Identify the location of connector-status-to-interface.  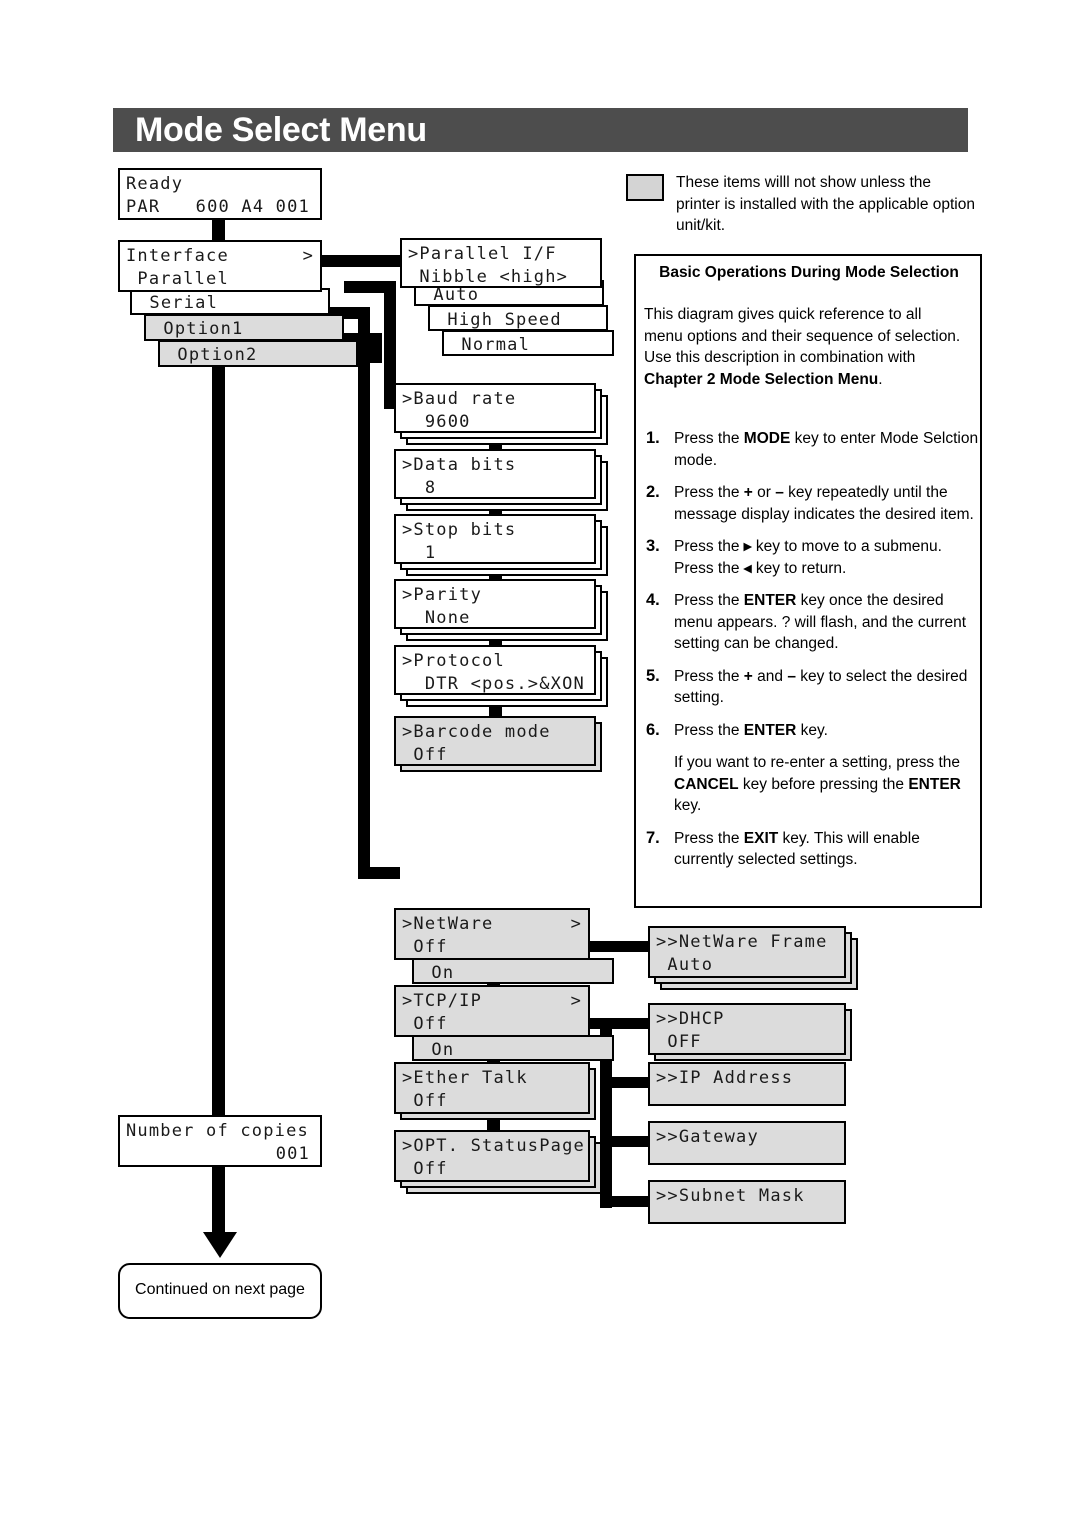
(218, 230).